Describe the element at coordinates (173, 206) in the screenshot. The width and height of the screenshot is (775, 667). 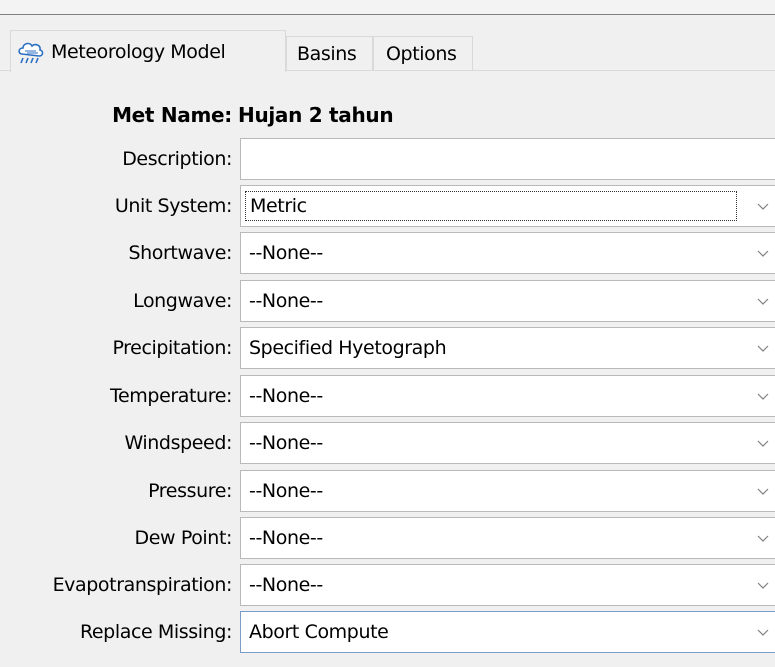
I see `unit-system-label: Unit System:` at that location.